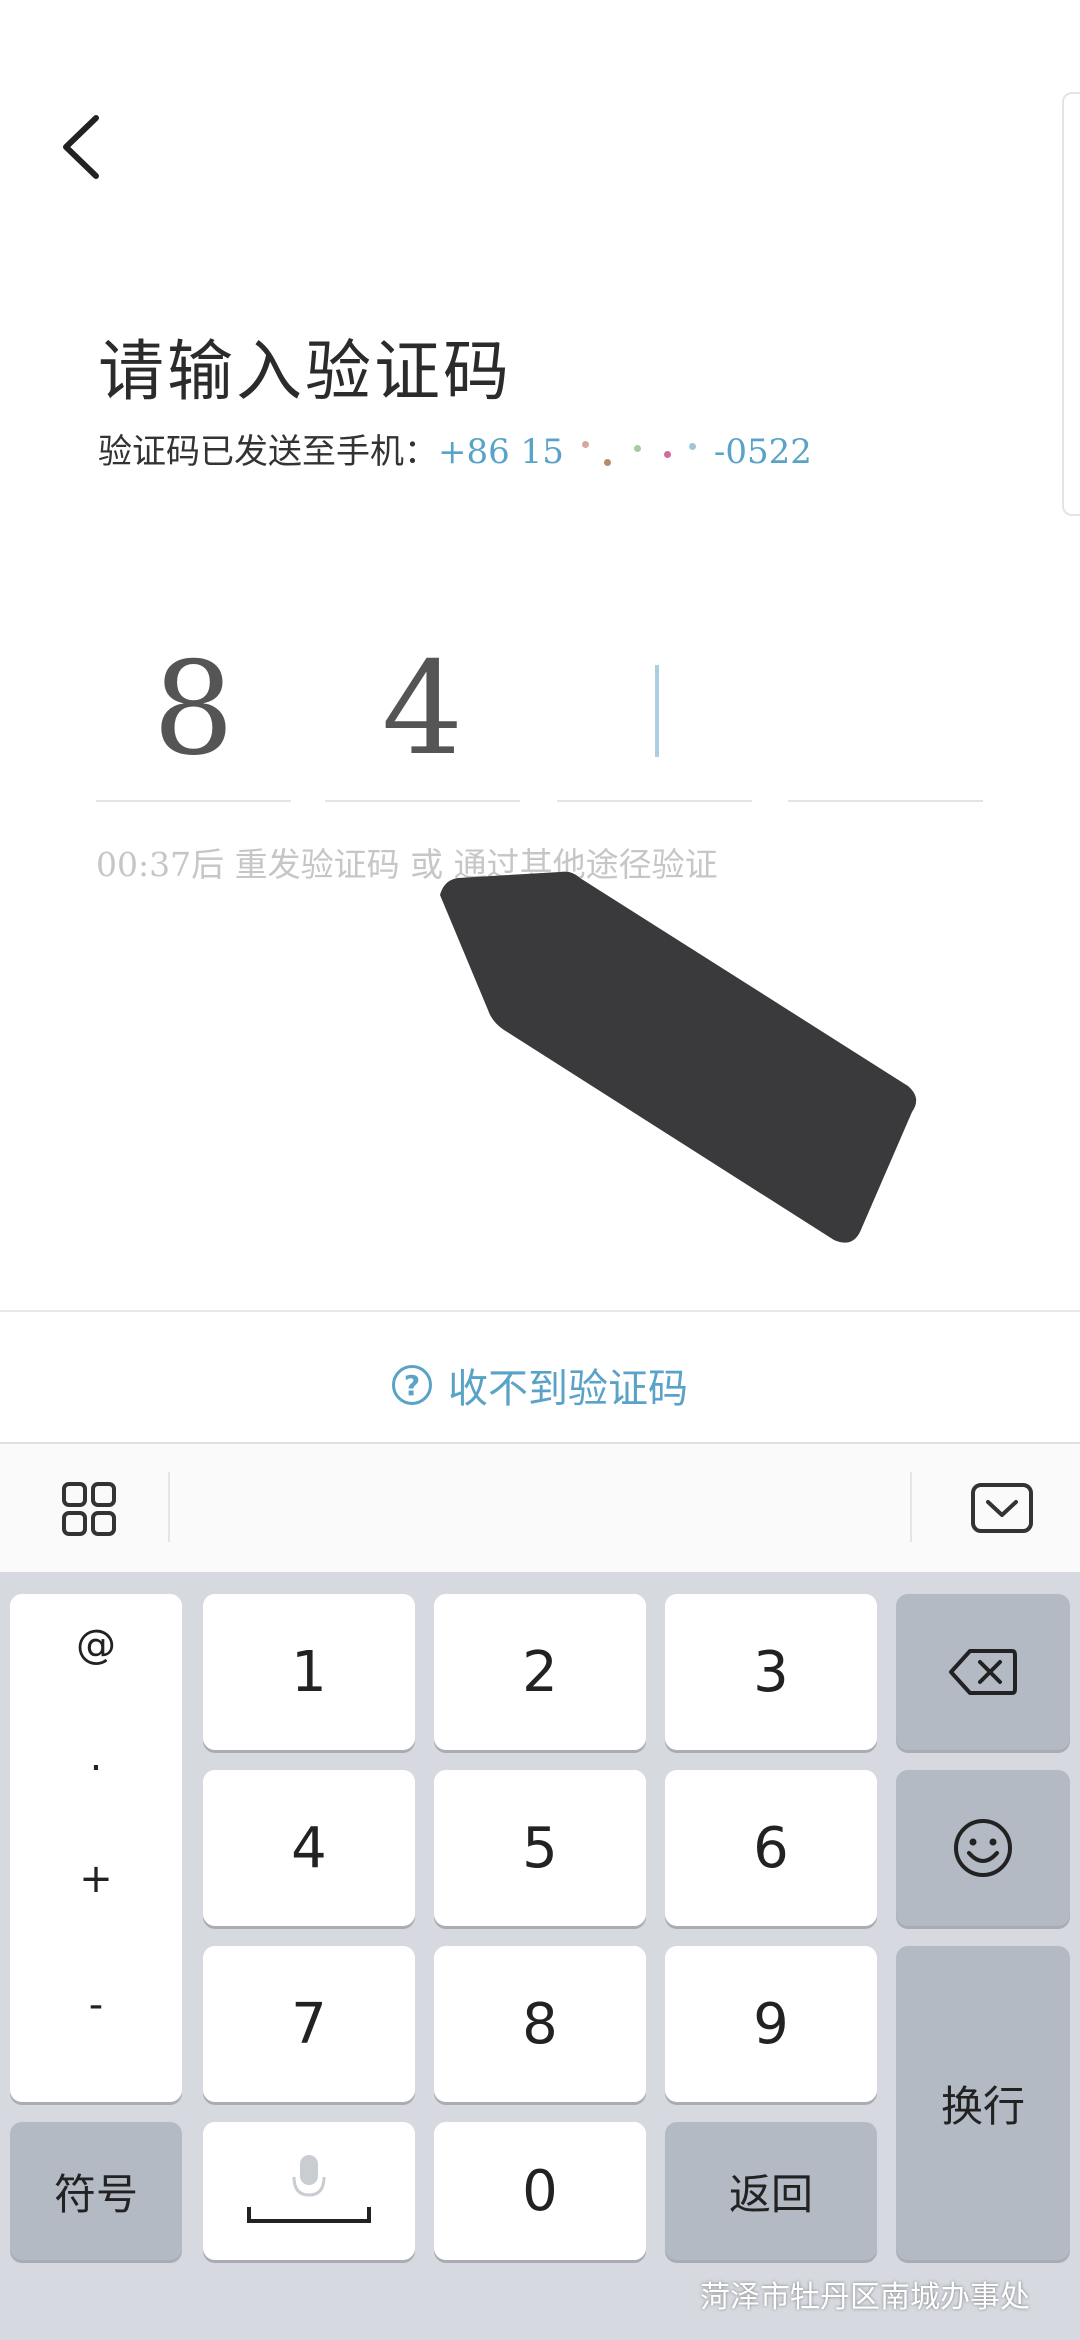  Describe the element at coordinates (771, 2024) in the screenshot. I see `key-9: 9` at that location.